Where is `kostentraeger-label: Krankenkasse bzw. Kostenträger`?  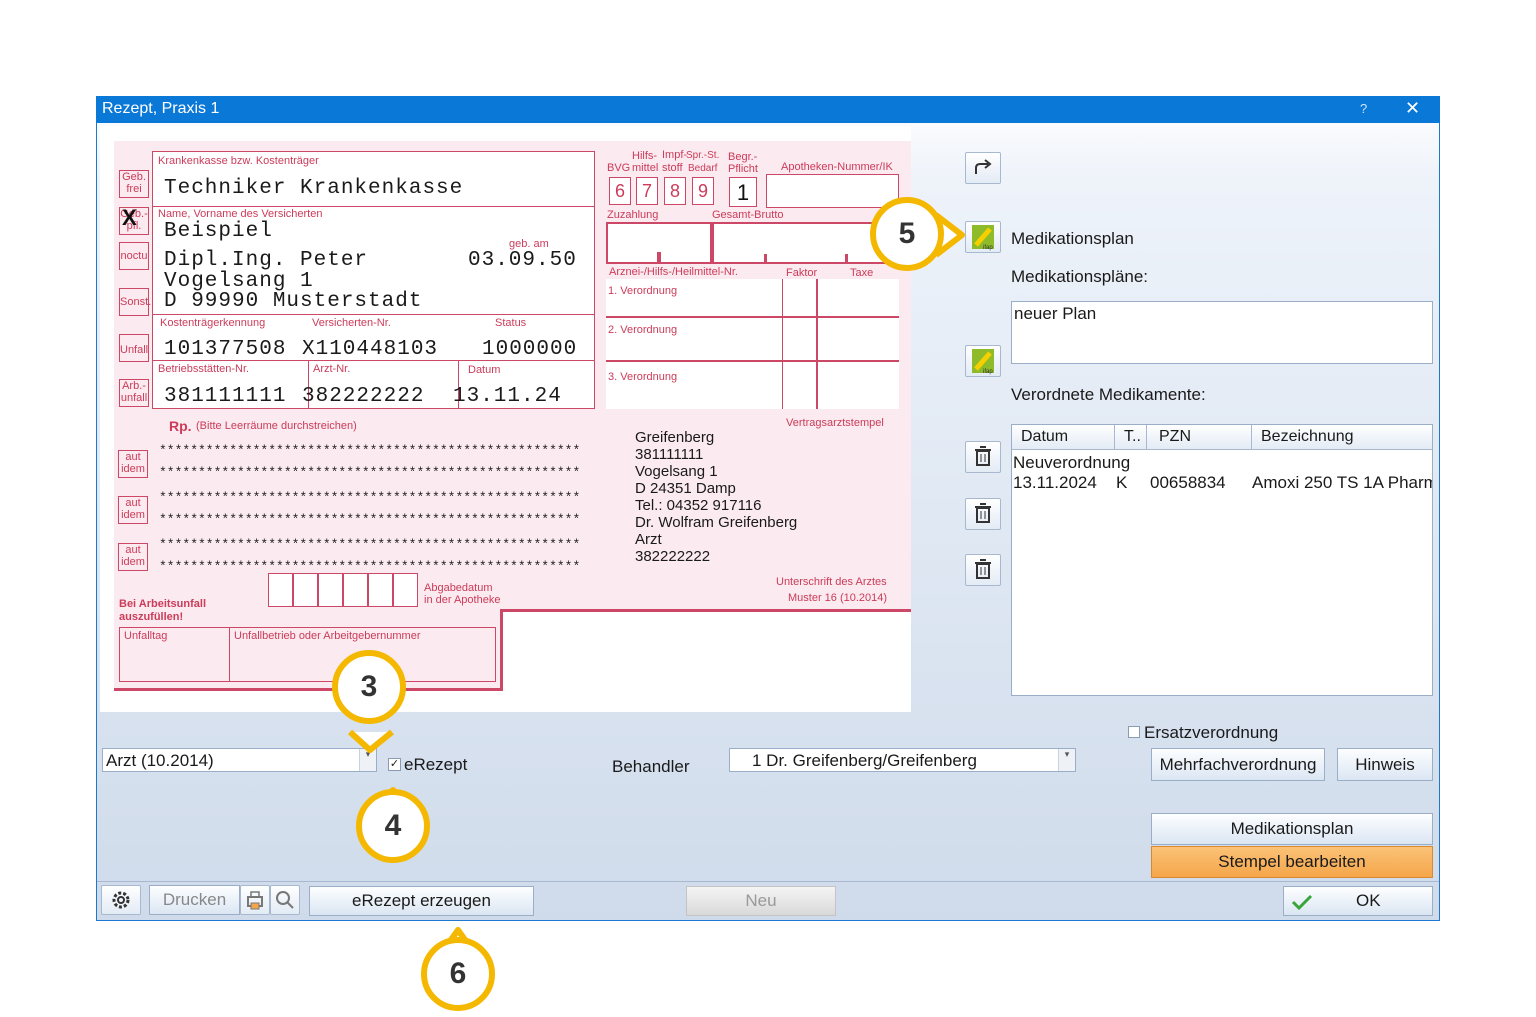 kostentraeger-label: Krankenkasse bzw. Kostenträger is located at coordinates (238, 161).